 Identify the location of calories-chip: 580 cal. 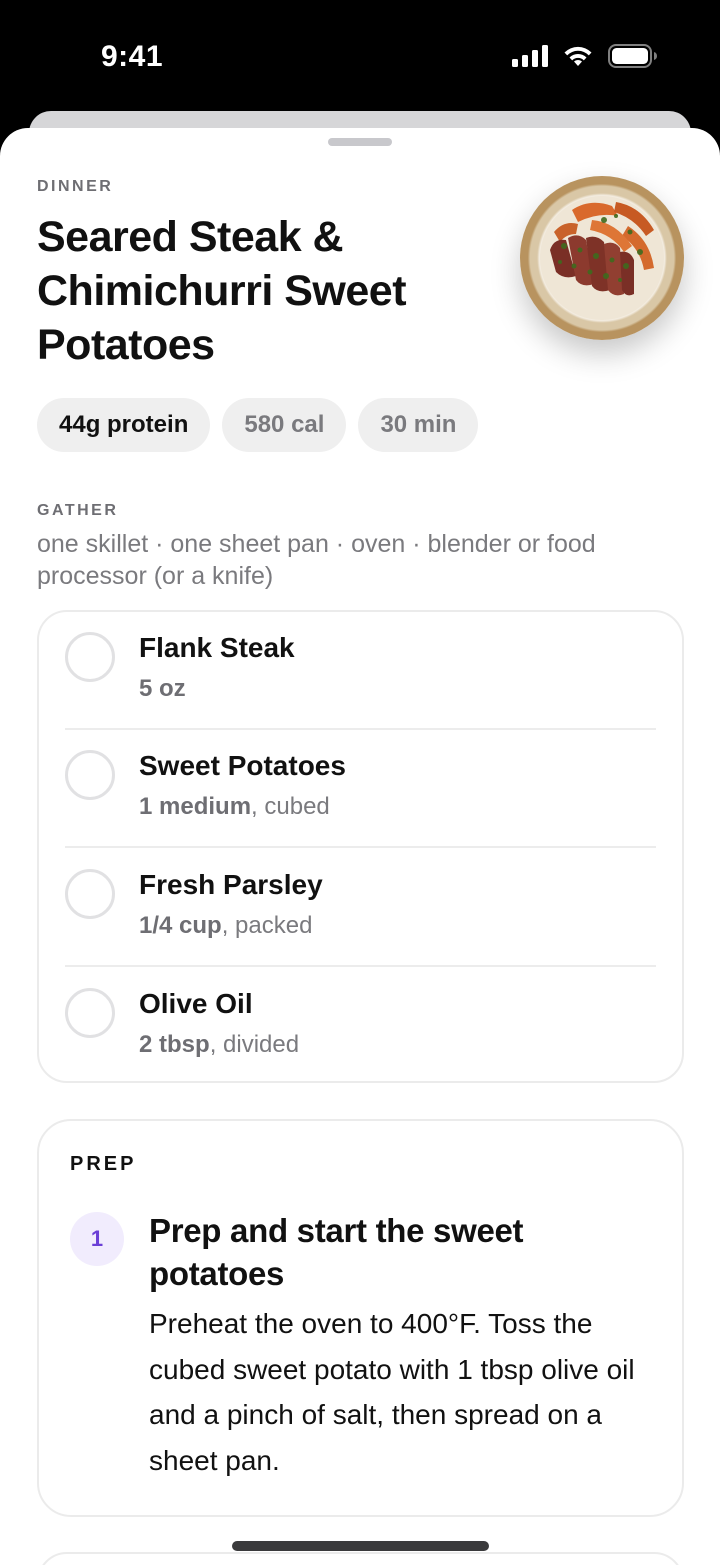
(284, 425).